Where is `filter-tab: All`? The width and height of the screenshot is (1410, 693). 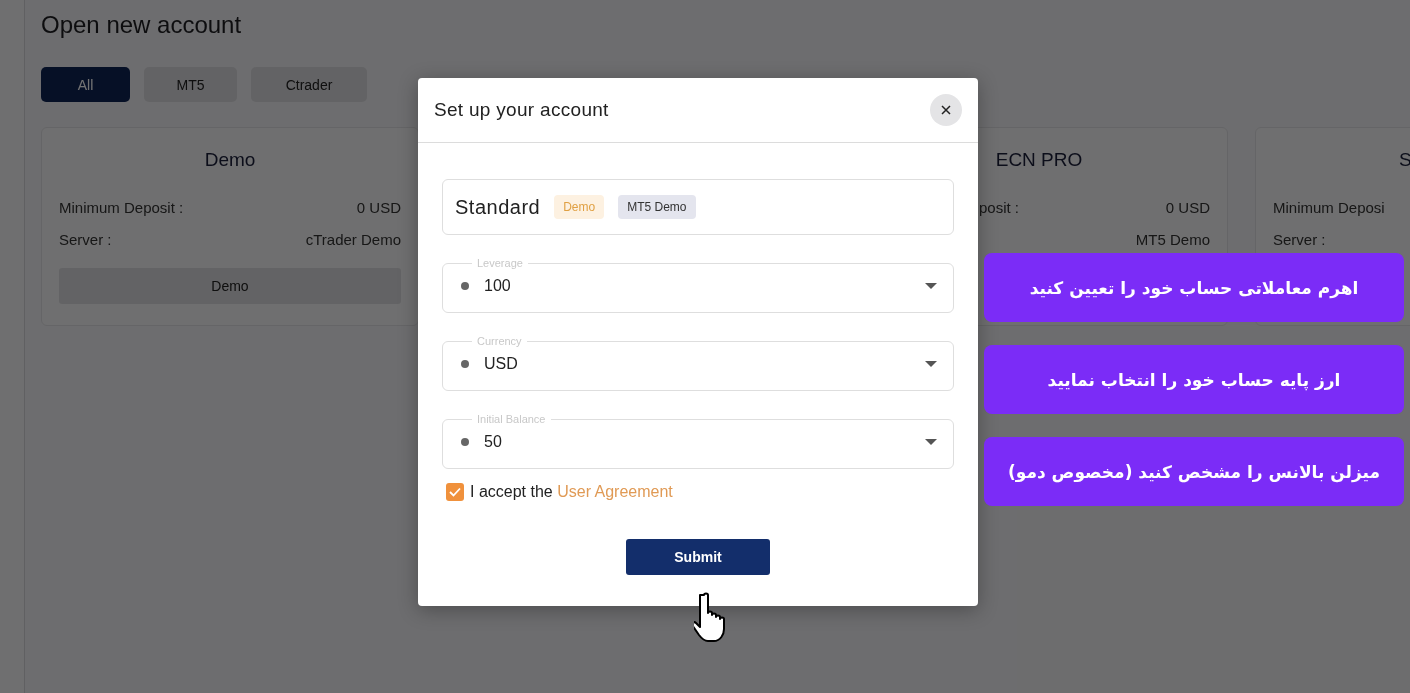
filter-tab: All is located at coordinates (85, 84).